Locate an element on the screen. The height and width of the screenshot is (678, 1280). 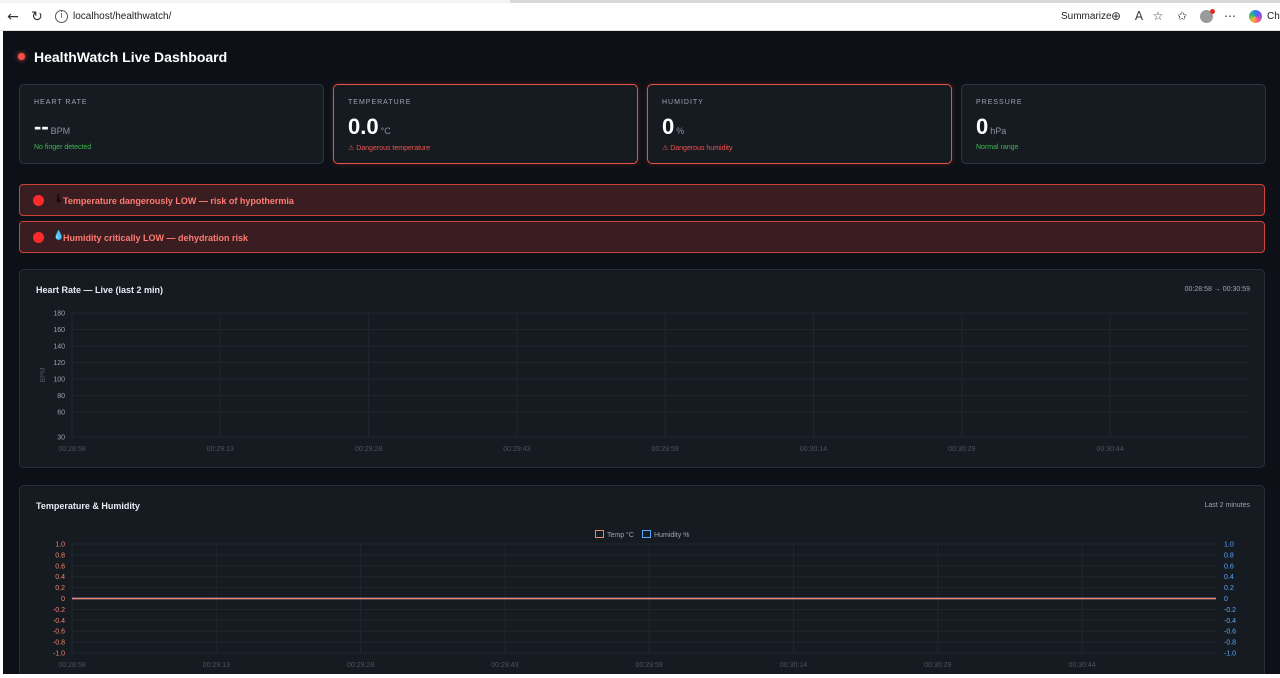
humidity-card: HUMIDITY 0% ⚠ Dangerous humidity is located at coordinates (799, 124).